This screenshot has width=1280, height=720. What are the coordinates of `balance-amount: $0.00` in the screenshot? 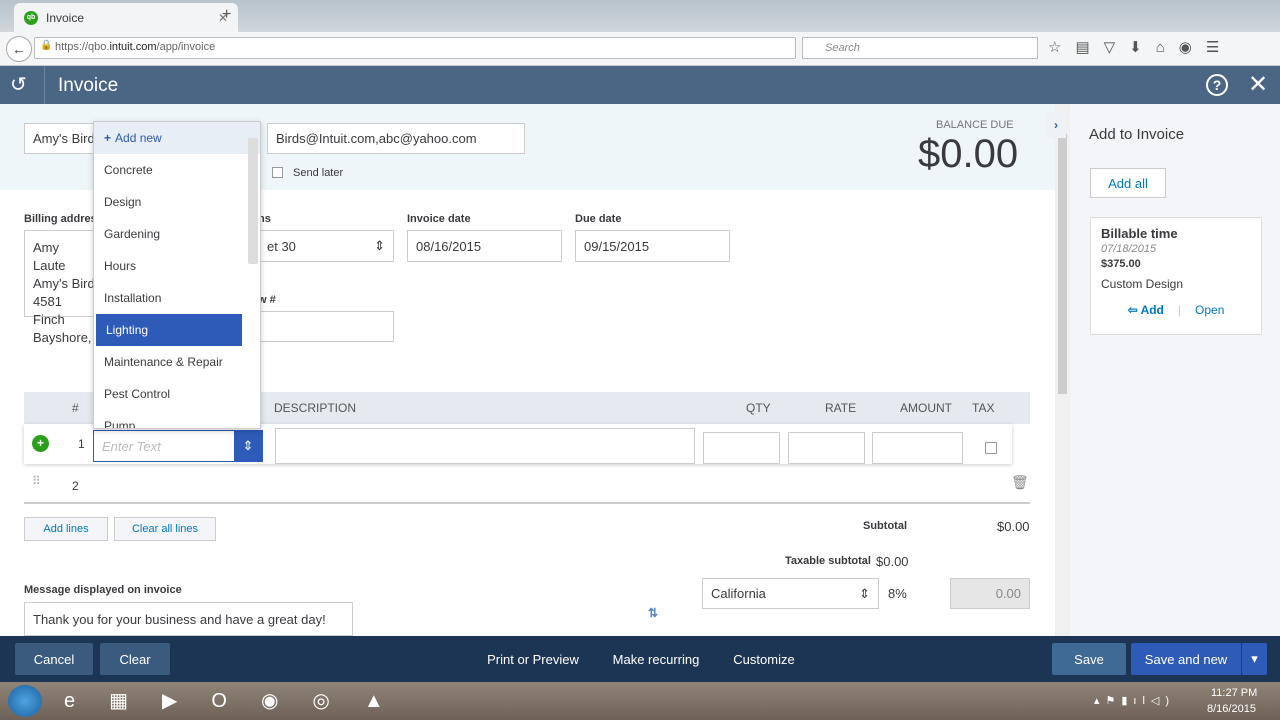 It's located at (968, 154).